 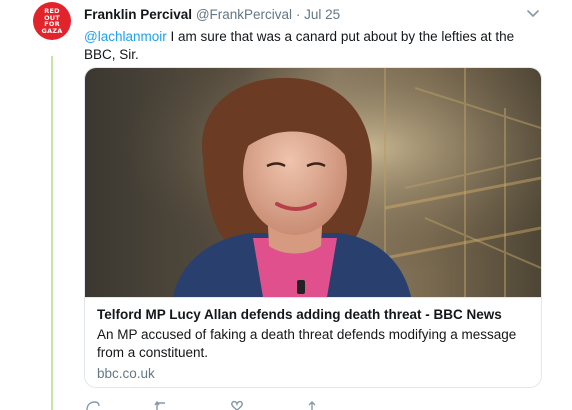 I want to click on tweet-actions, so click(x=234, y=405).